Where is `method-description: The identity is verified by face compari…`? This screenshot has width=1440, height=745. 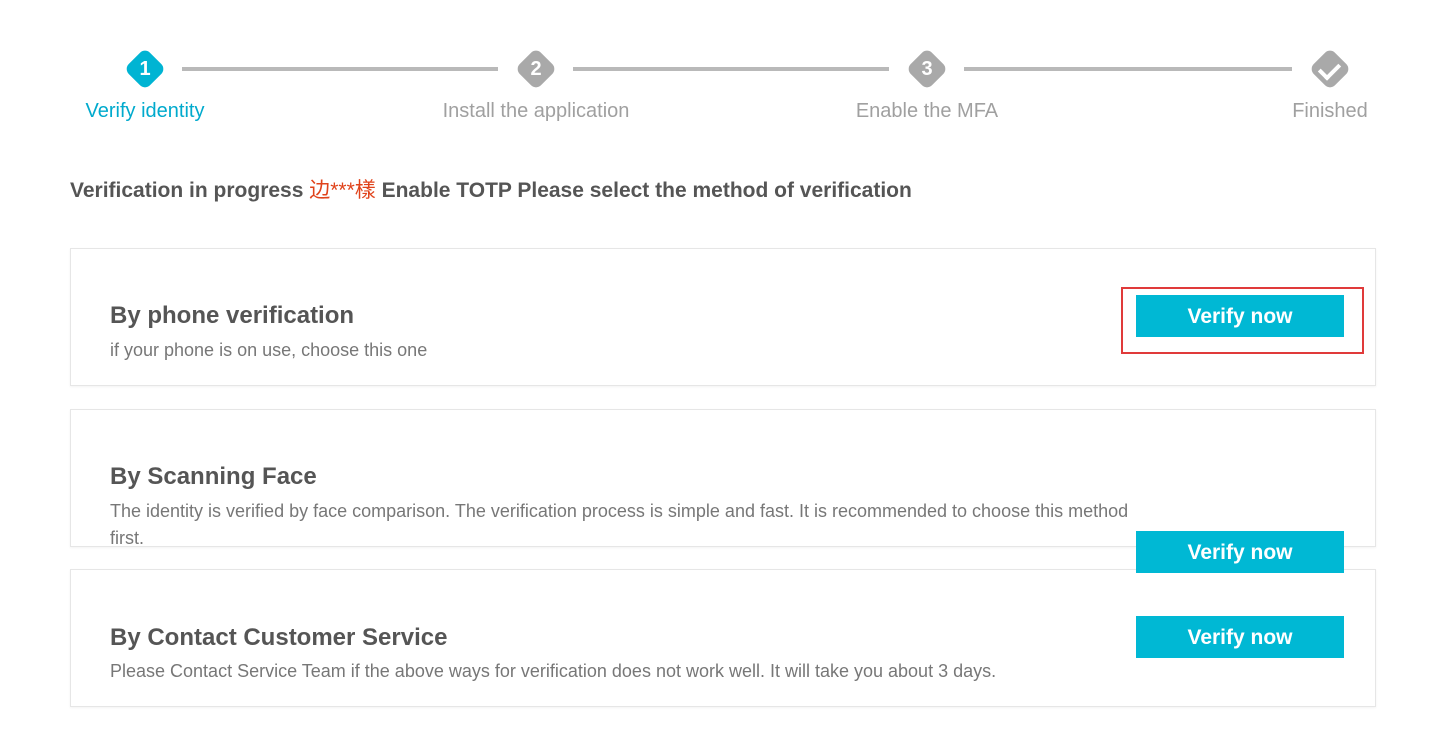
method-description: The identity is verified by face compari… is located at coordinates (619, 524).